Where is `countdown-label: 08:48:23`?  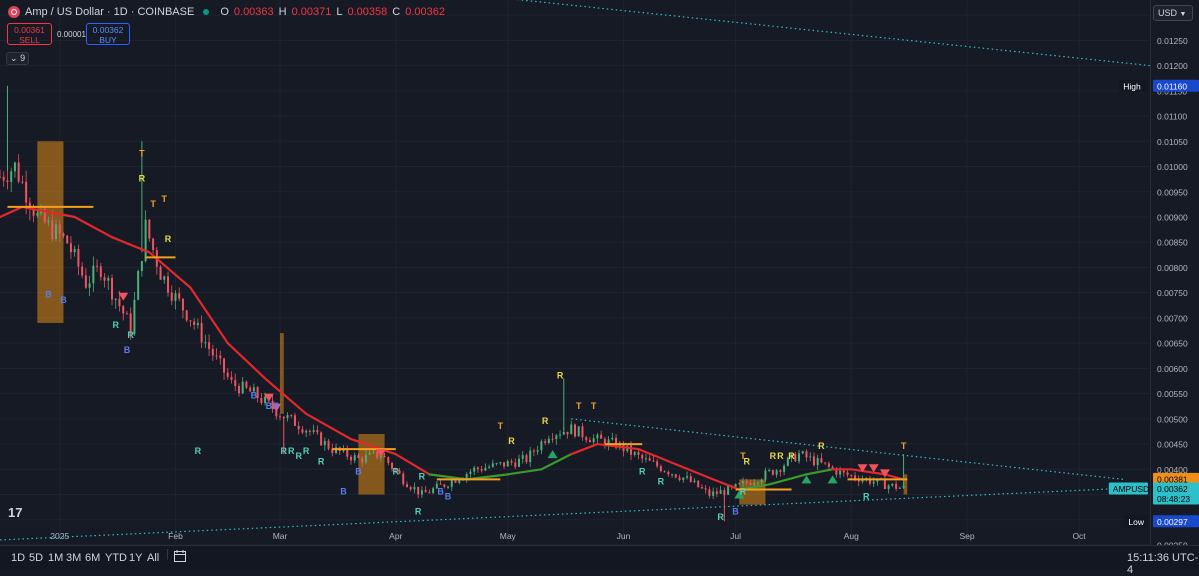
countdown-label: 08:48:23 is located at coordinates (1173, 499).